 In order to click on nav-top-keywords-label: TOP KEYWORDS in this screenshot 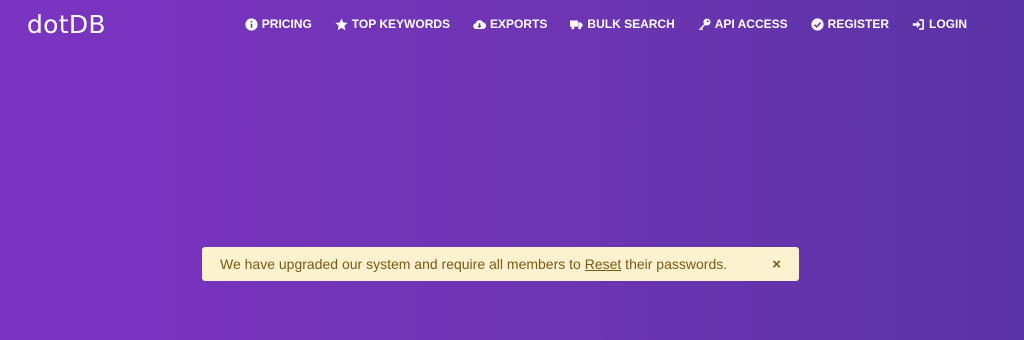, I will do `click(401, 24)`.